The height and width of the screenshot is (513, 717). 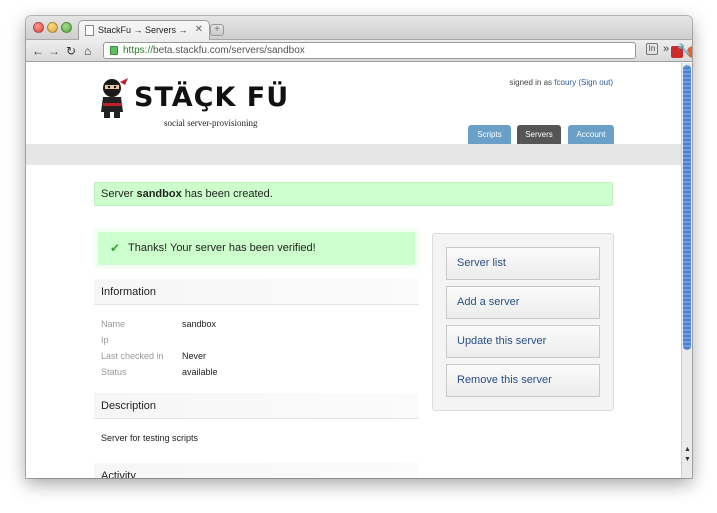 What do you see at coordinates (222, 248) in the screenshot?
I see `verified-message: Thanks! Your server has been verified!` at bounding box center [222, 248].